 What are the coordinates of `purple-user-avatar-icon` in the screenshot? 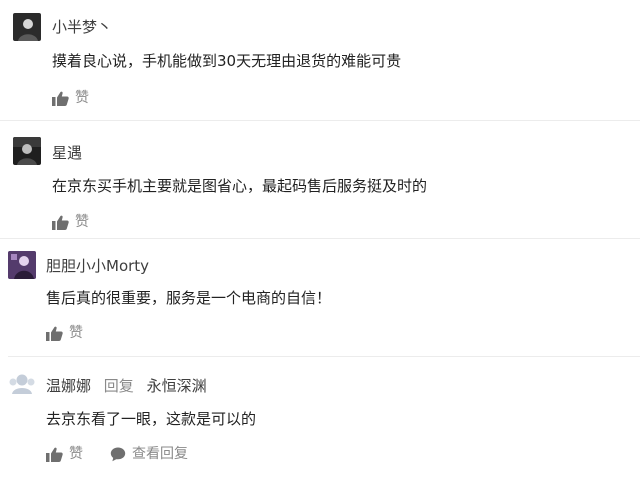 It's located at (22, 265).